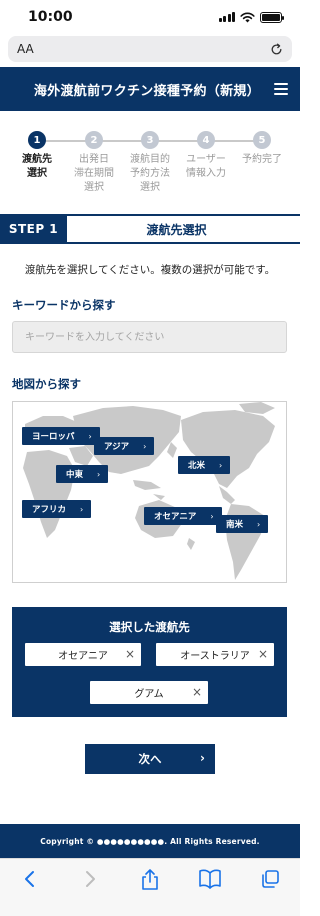 This screenshot has width=320, height=916. I want to click on step-label: 渡航先 選択, so click(37, 166).